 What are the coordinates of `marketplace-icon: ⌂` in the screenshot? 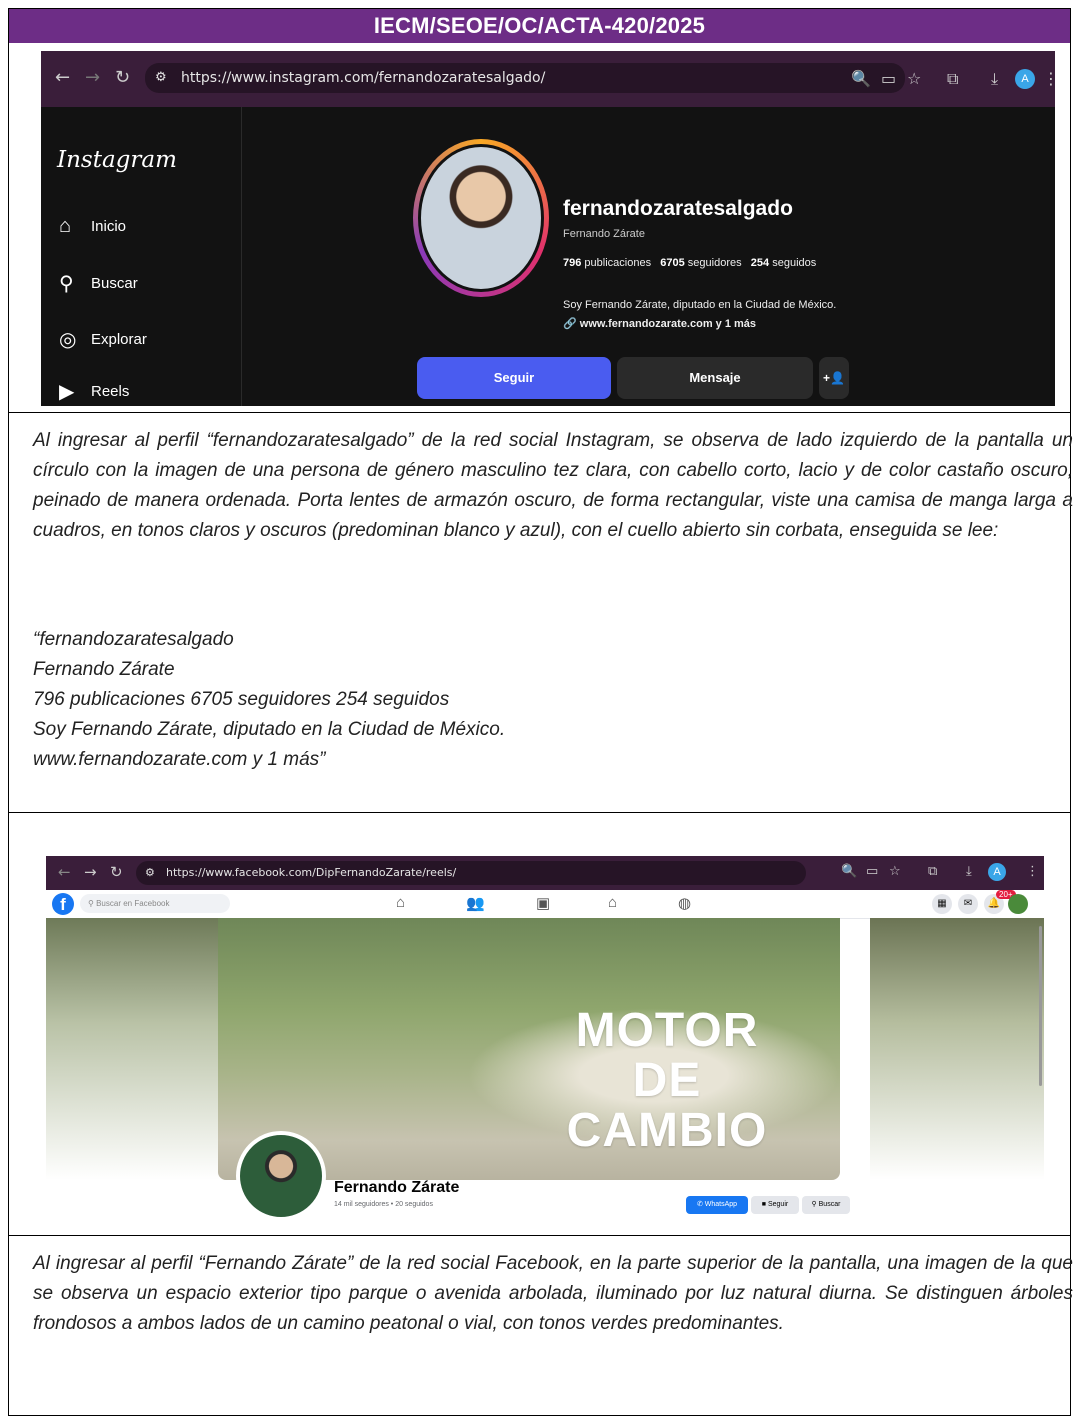 It's located at (612, 902).